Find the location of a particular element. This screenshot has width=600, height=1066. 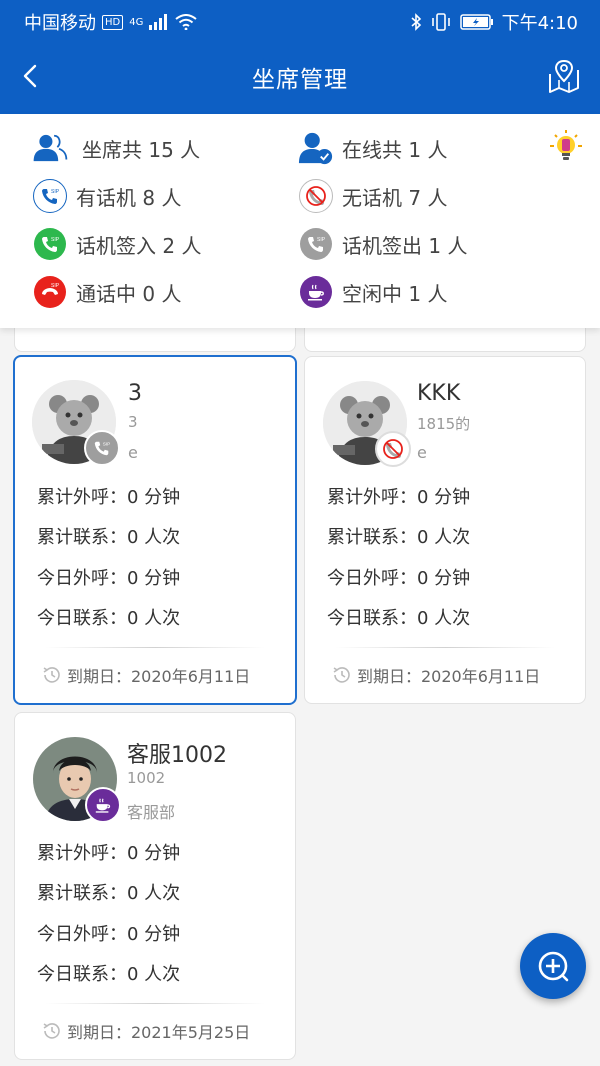

agent-extension: 3 is located at coordinates (133, 422).